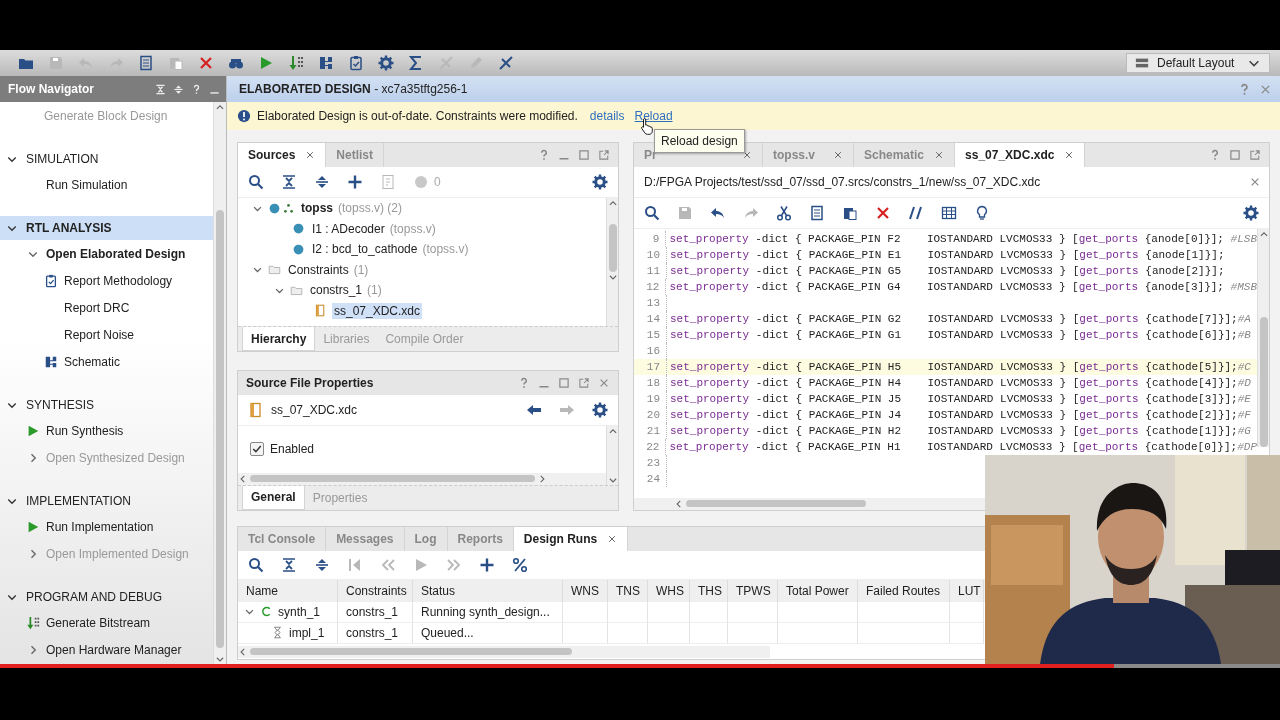 This screenshot has width=1280, height=720. What do you see at coordinates (356, 63) in the screenshot?
I see `clipboard-icon` at bounding box center [356, 63].